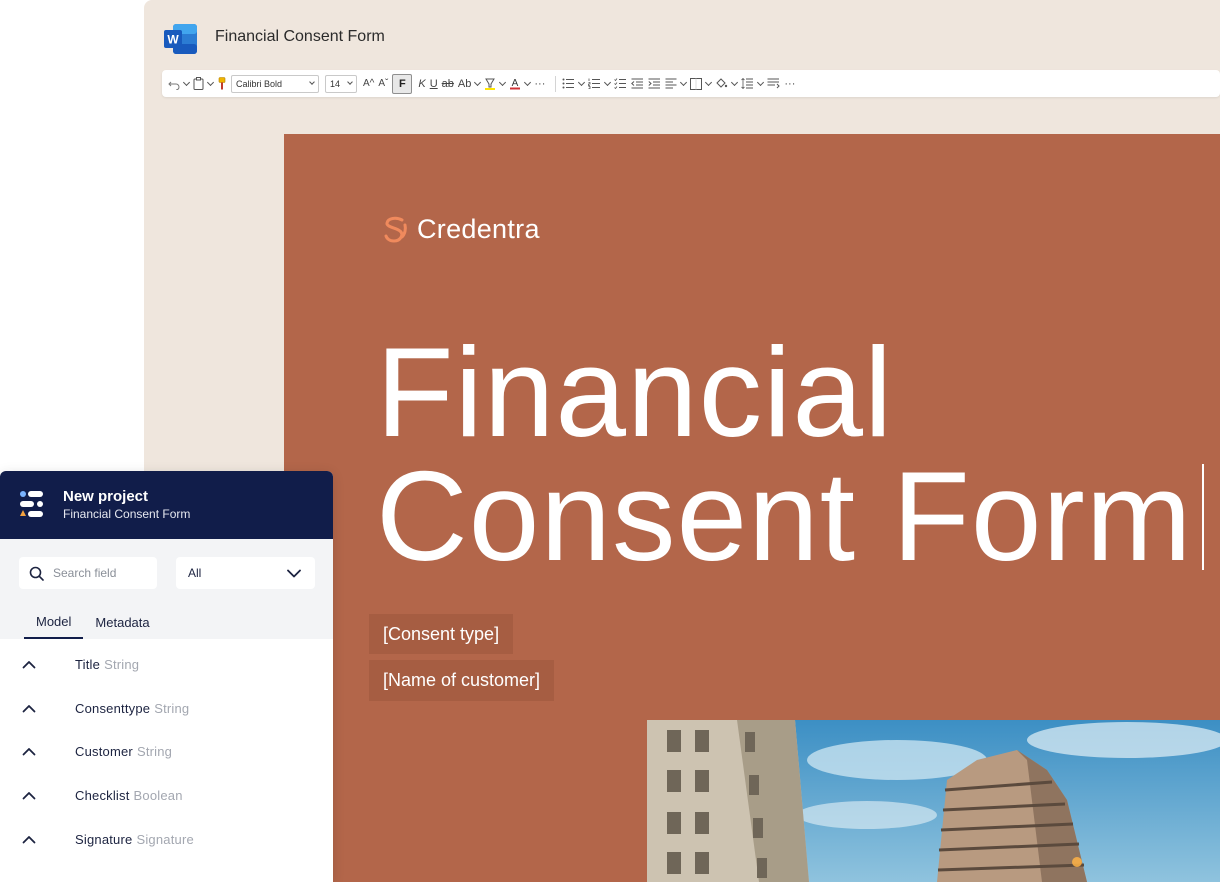 The height and width of the screenshot is (882, 1220). I want to click on styles-icon, so click(774, 83).